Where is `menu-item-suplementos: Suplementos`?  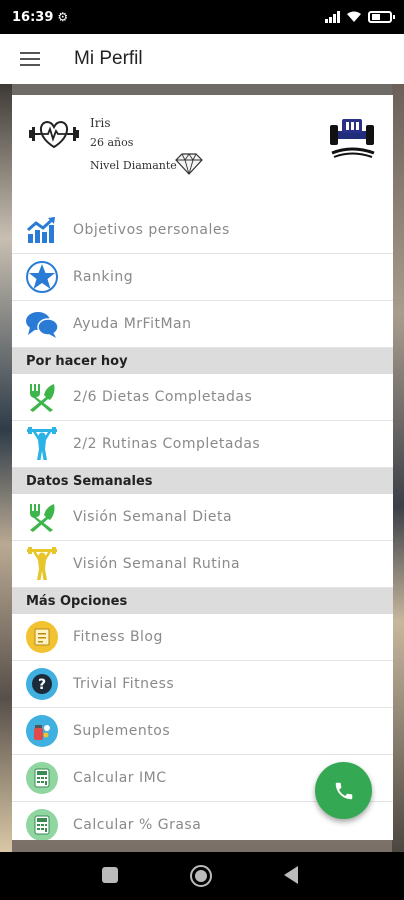 menu-item-suplementos: Suplementos is located at coordinates (202, 731).